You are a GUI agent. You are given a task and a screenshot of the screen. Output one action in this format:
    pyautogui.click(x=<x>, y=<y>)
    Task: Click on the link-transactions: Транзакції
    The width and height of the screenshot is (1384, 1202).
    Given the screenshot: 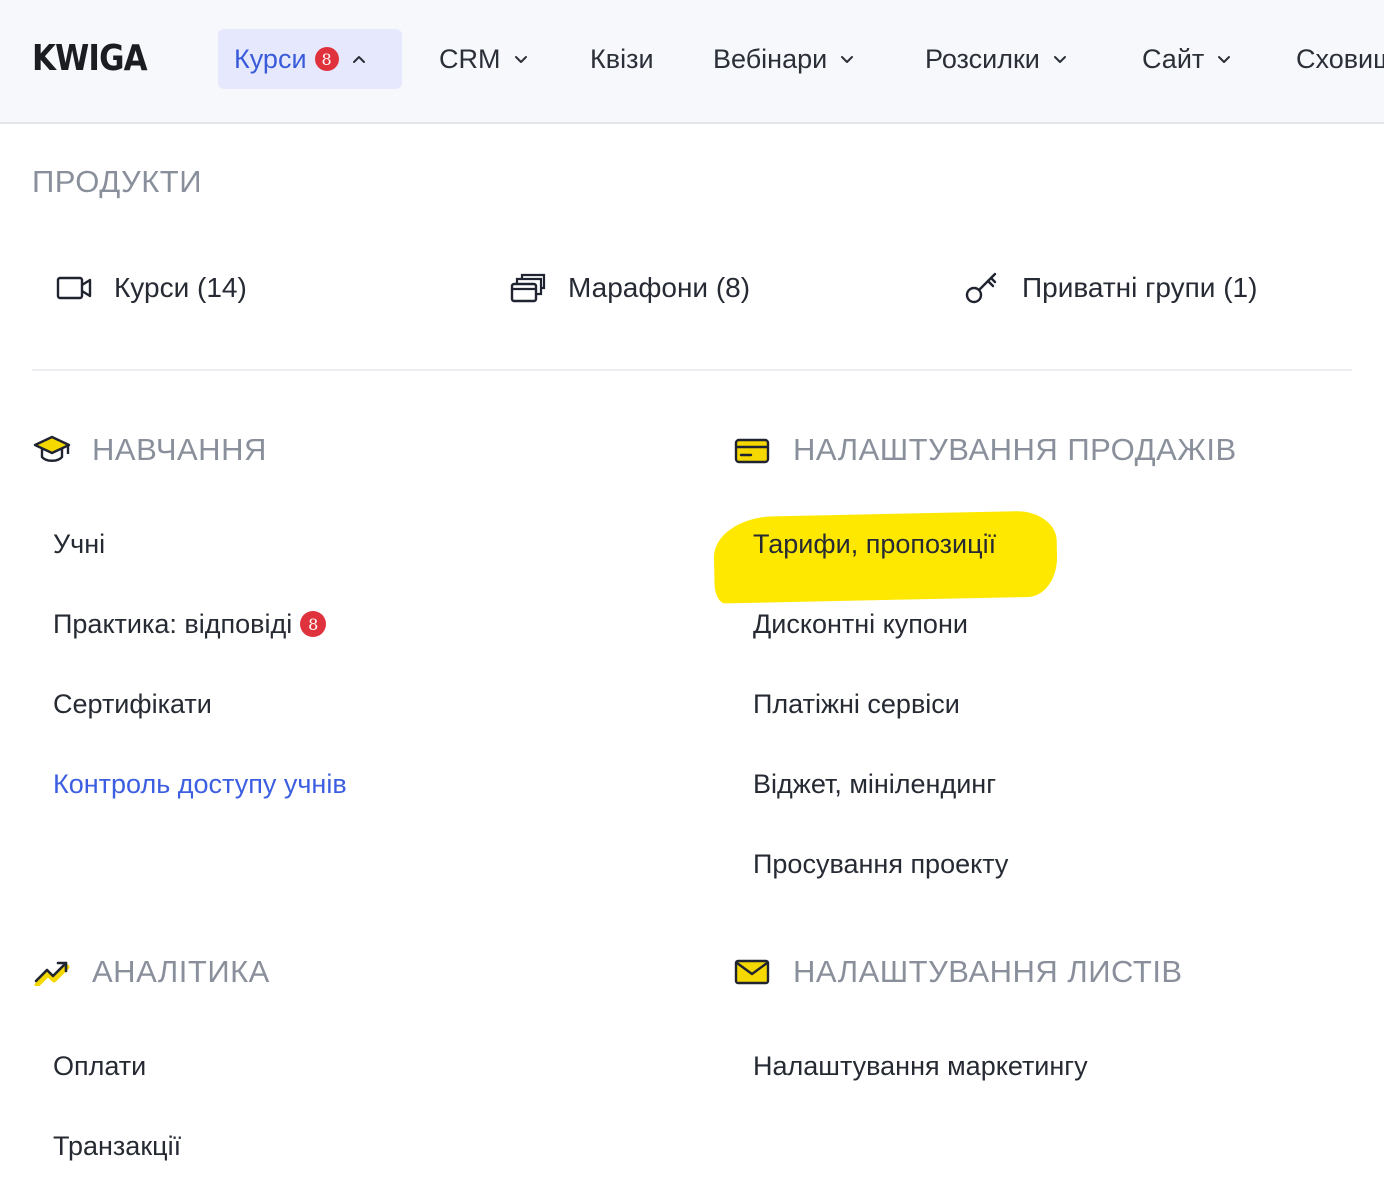 What is the action you would take?
    pyautogui.click(x=117, y=1146)
    